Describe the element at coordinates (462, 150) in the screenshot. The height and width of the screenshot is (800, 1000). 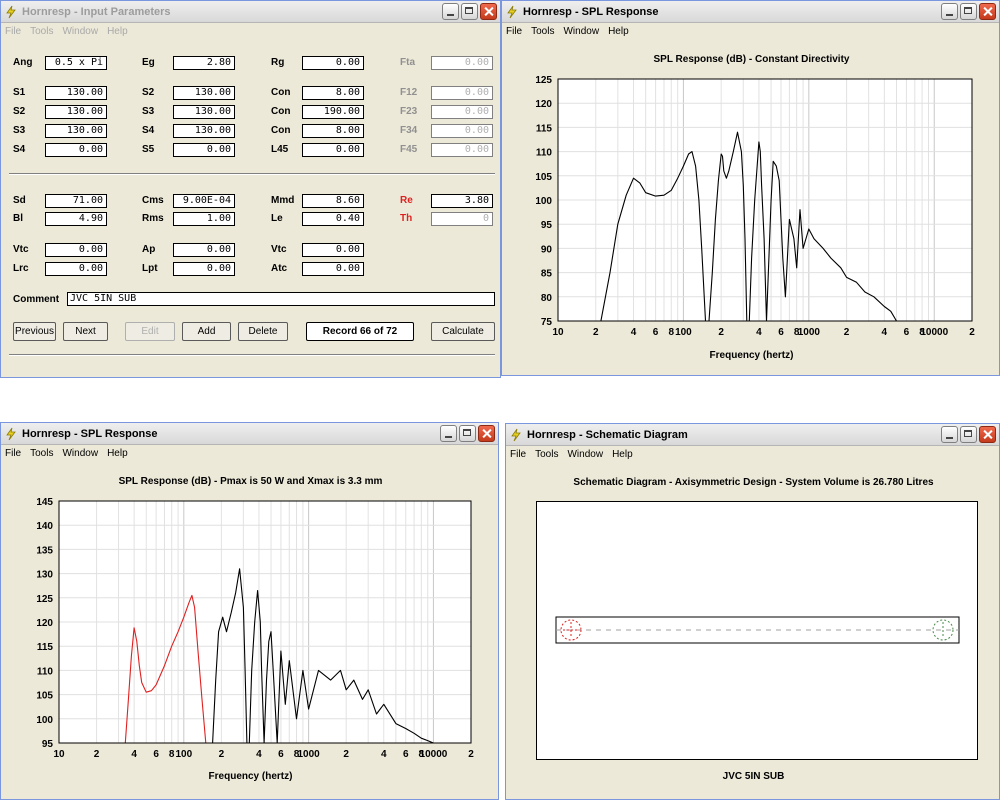
I see `param-field-f45: 0.00` at that location.